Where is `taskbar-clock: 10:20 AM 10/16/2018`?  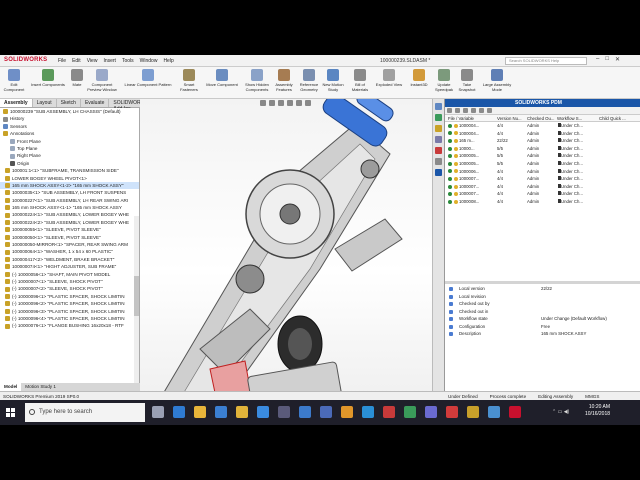 taskbar-clock: 10:20 AM 10/16/2018 is located at coordinates (597, 411).